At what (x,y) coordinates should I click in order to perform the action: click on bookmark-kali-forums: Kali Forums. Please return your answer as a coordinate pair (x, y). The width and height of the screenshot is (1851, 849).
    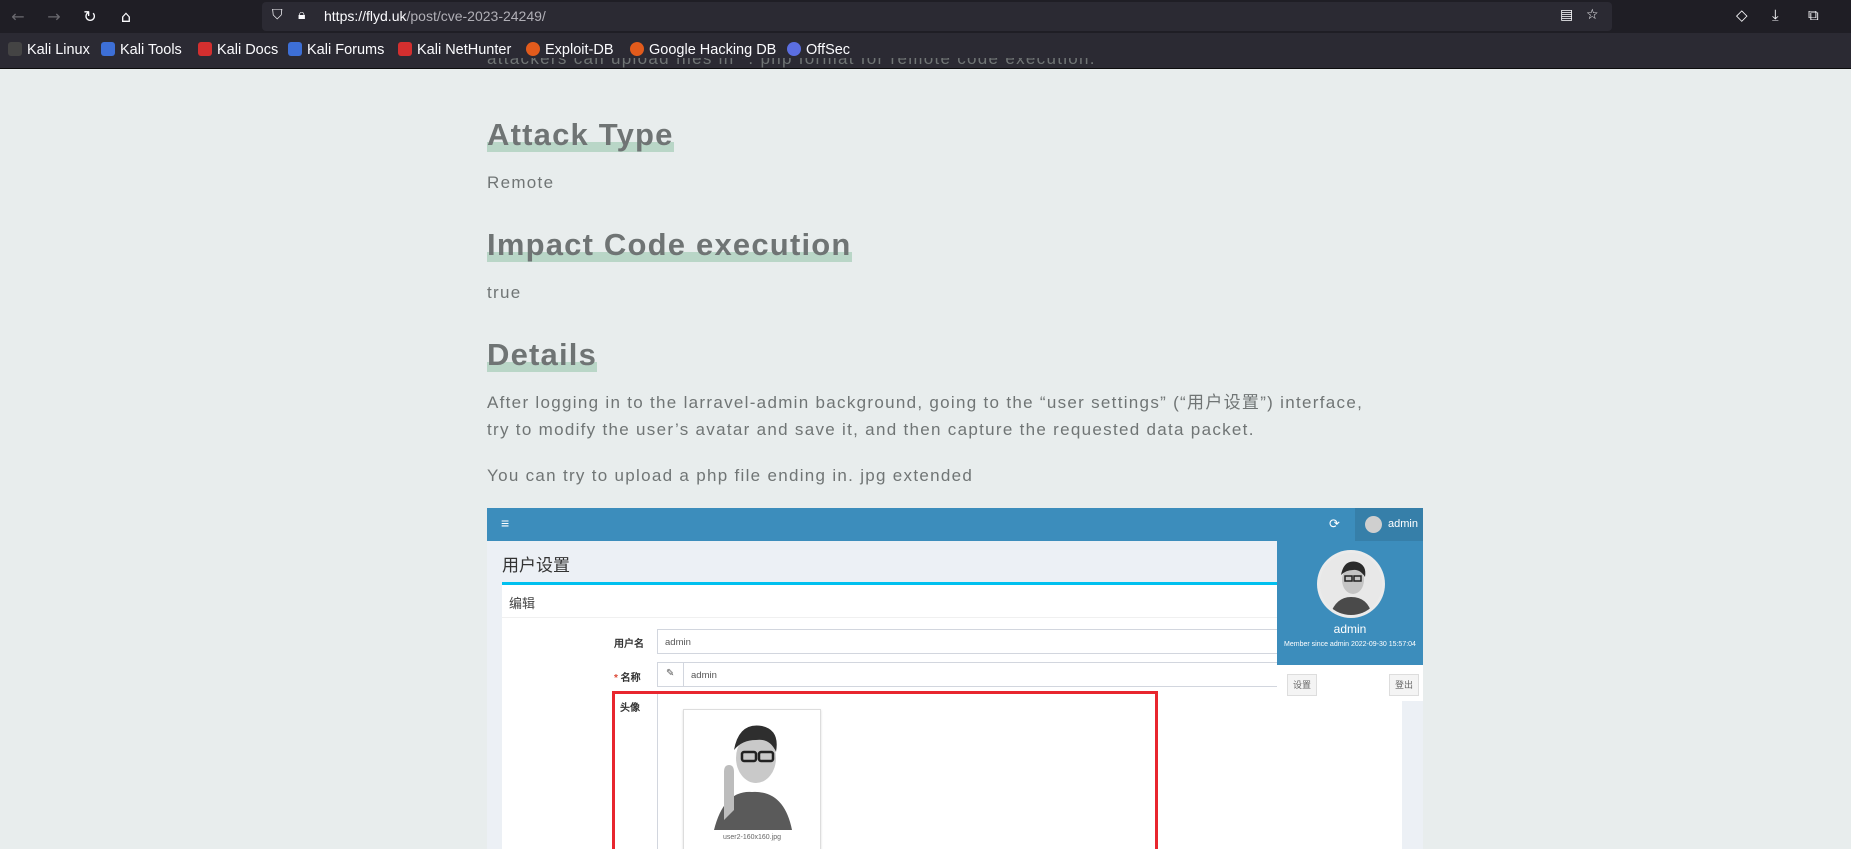
    Looking at the image, I should click on (336, 50).